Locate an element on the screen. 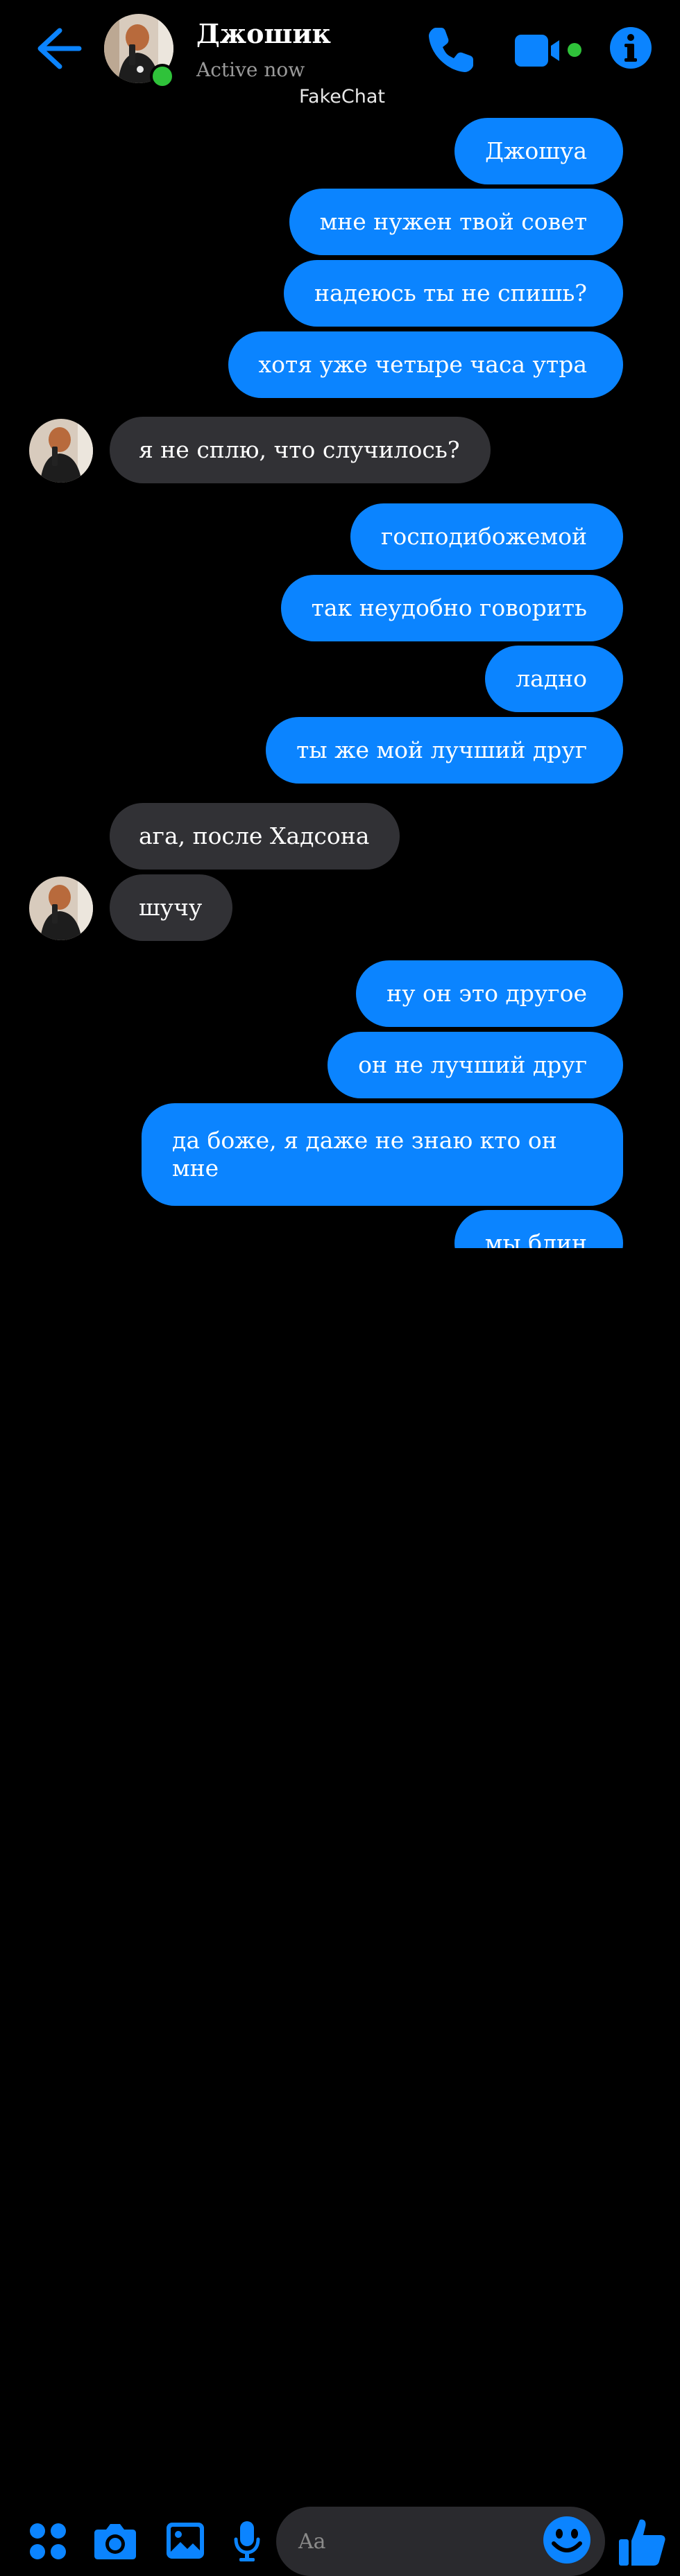  contact-name: Джошик is located at coordinates (263, 33).